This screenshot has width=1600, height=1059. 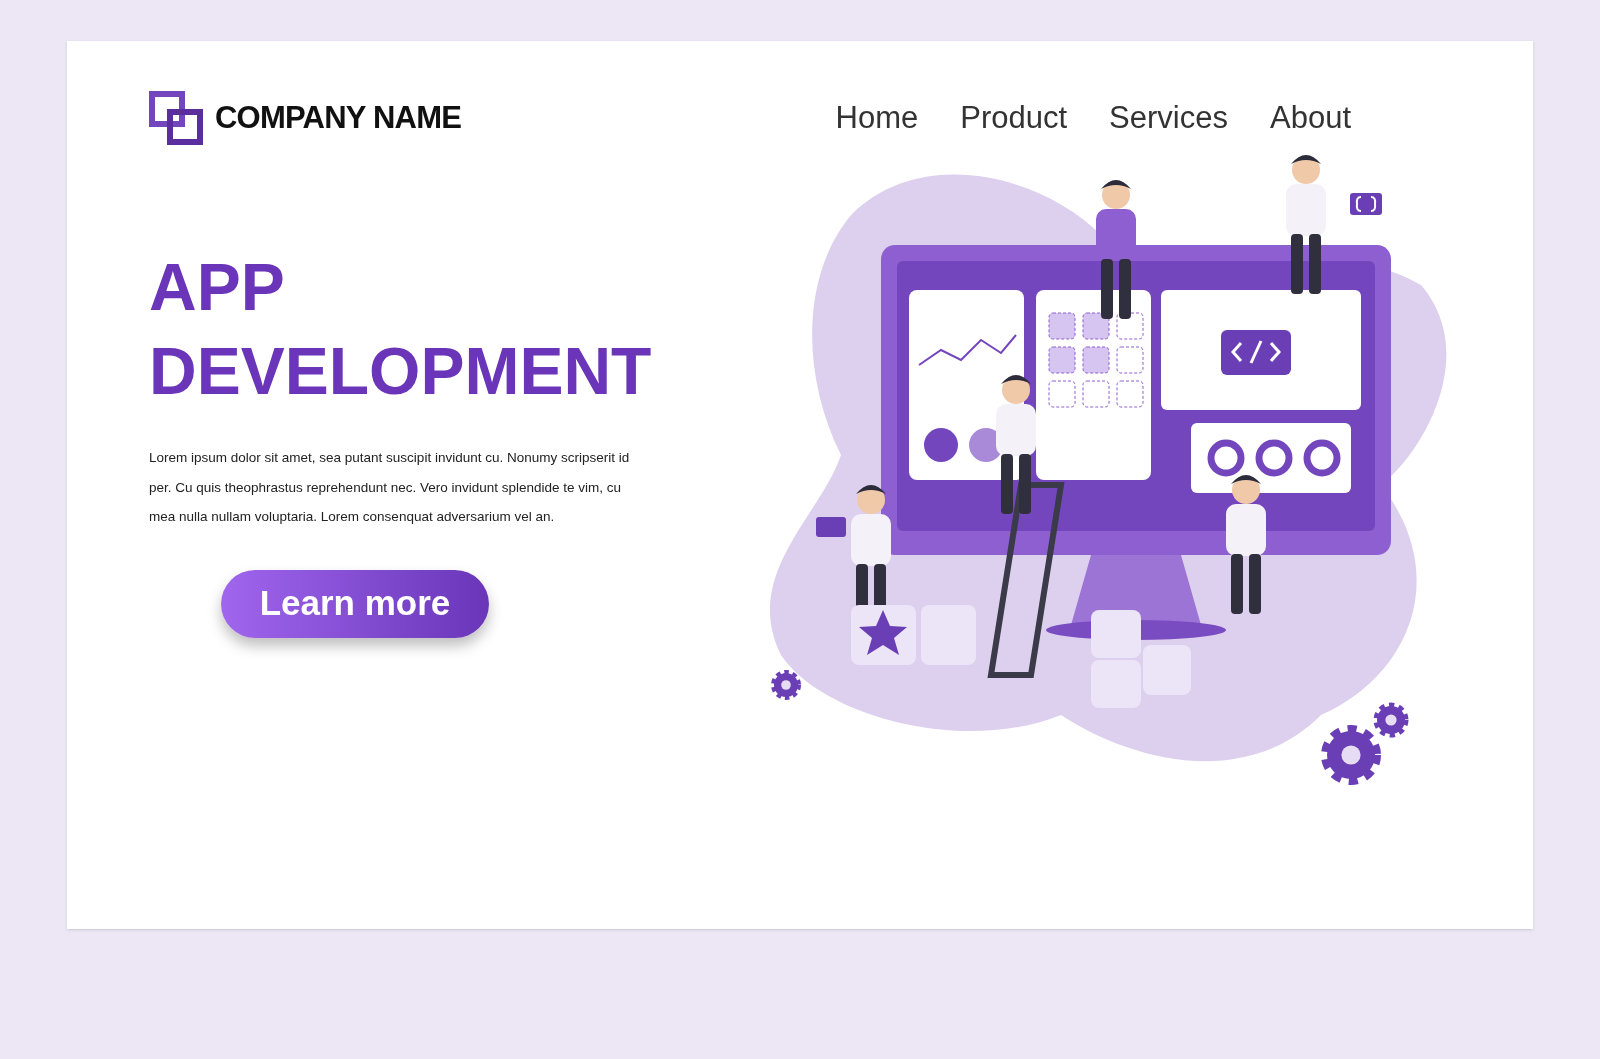 I want to click on nav-link: Services, so click(x=1168, y=118).